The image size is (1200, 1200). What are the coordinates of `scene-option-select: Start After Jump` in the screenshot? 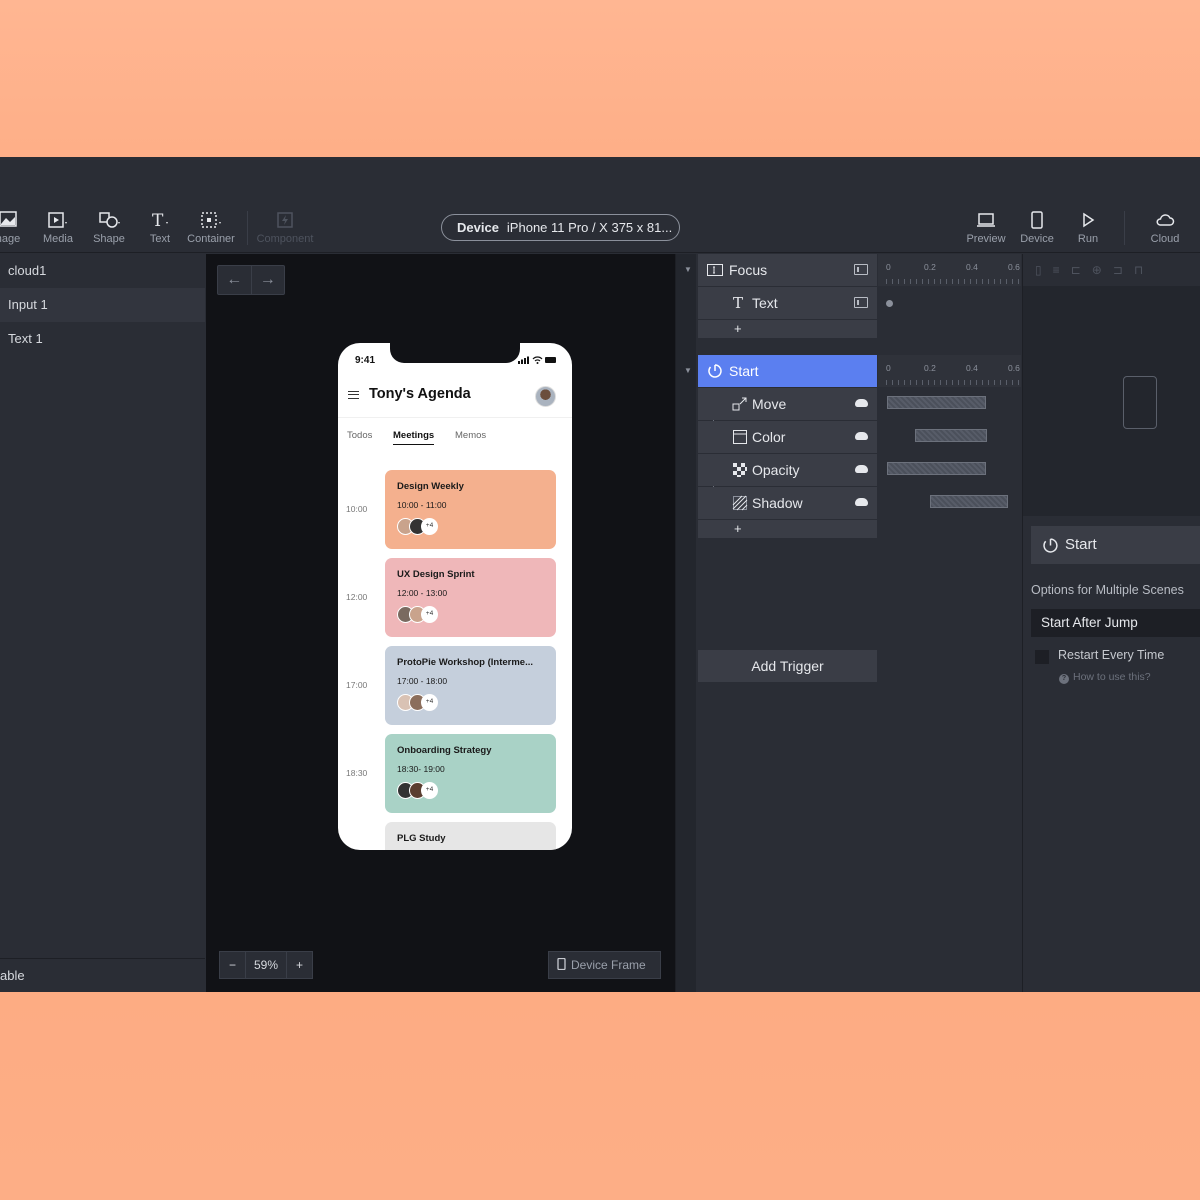 It's located at (1115, 623).